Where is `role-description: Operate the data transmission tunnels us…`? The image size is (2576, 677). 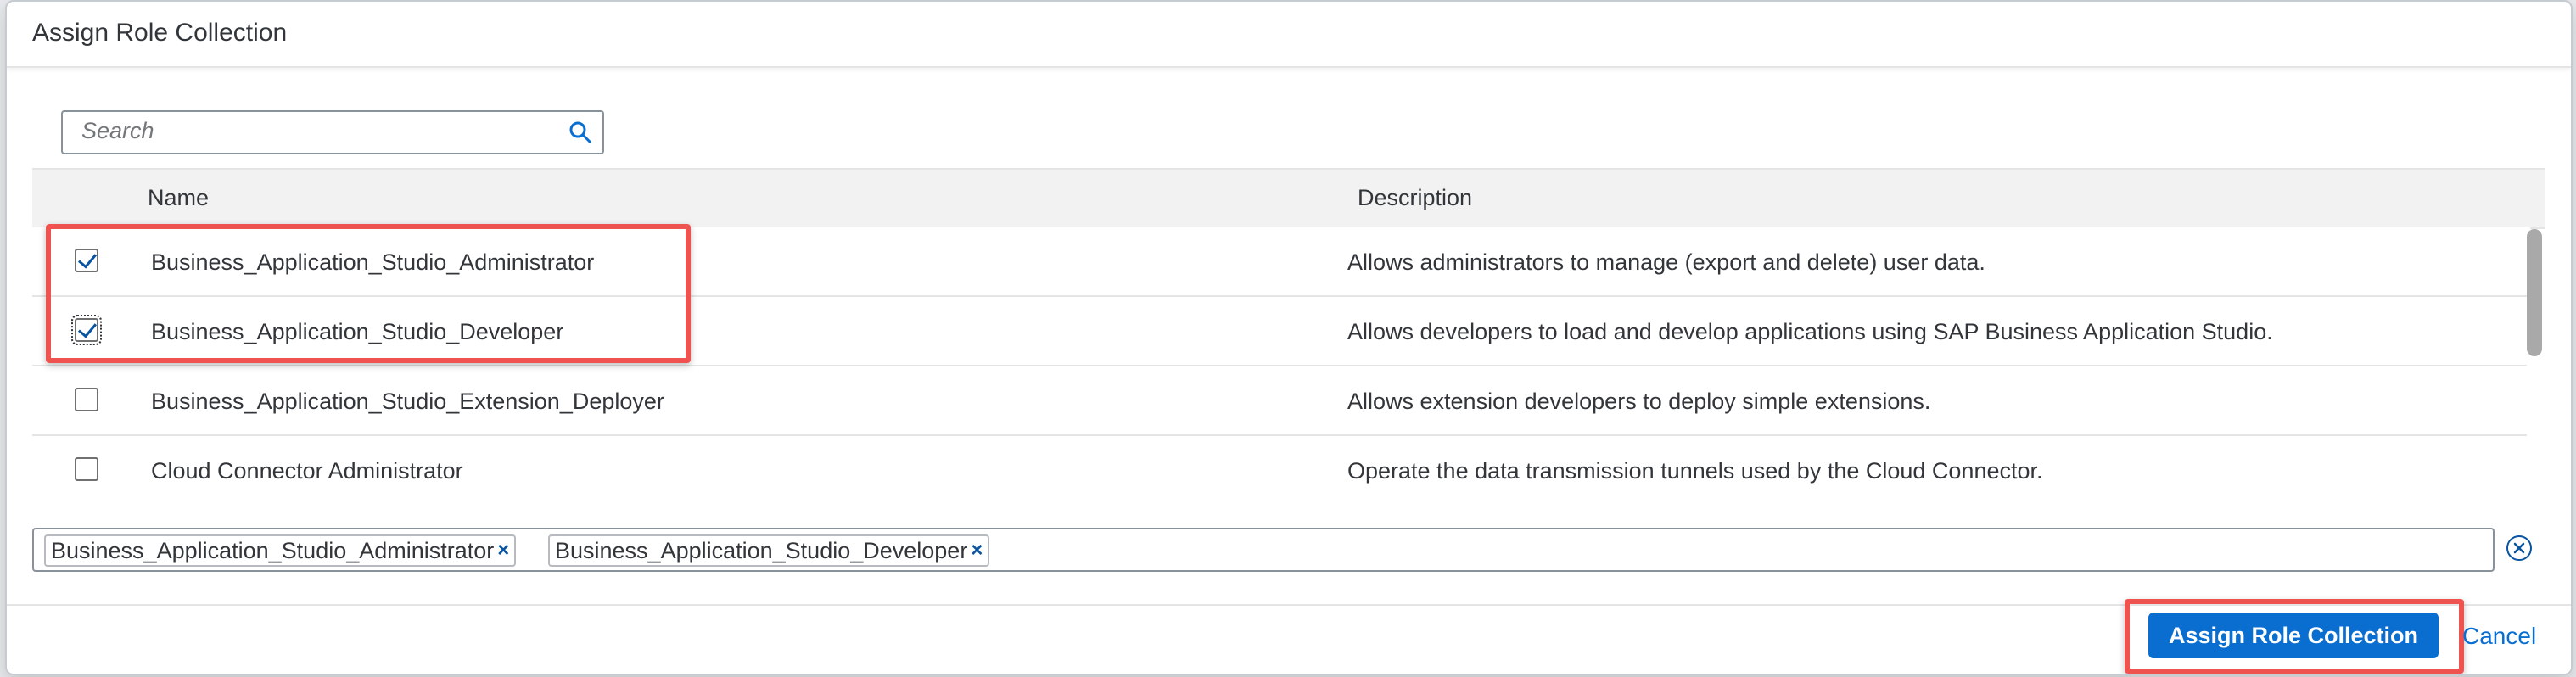
role-description: Operate the data transmission tunnels us… is located at coordinates (1695, 471).